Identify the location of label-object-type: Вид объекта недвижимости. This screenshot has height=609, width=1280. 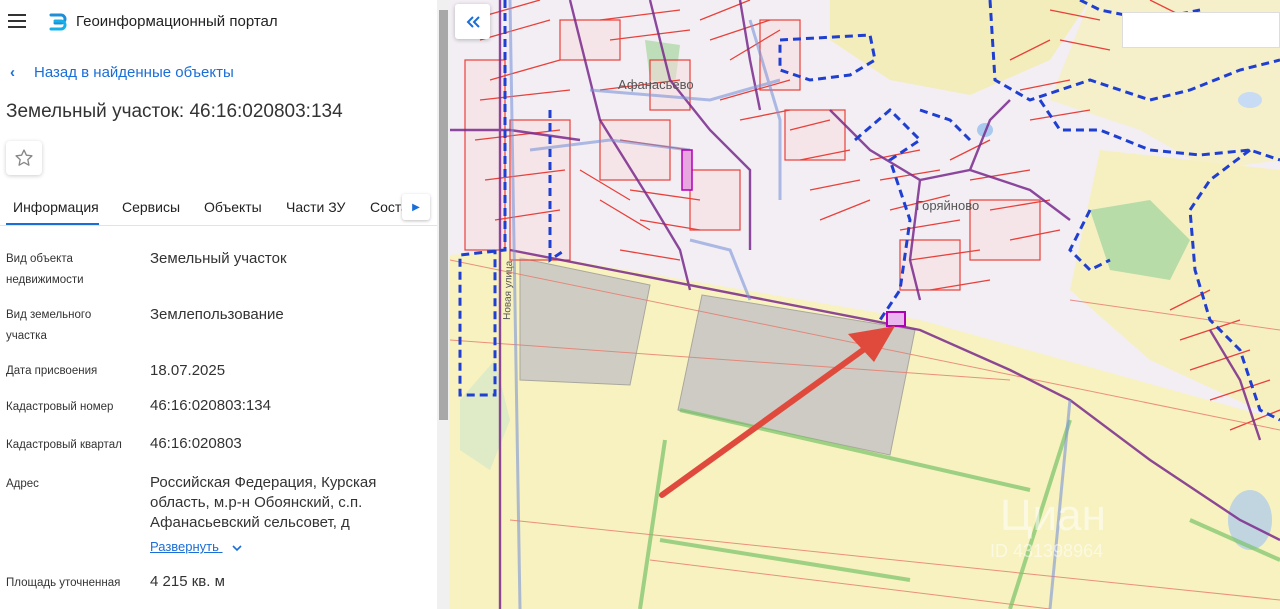
(45, 269).